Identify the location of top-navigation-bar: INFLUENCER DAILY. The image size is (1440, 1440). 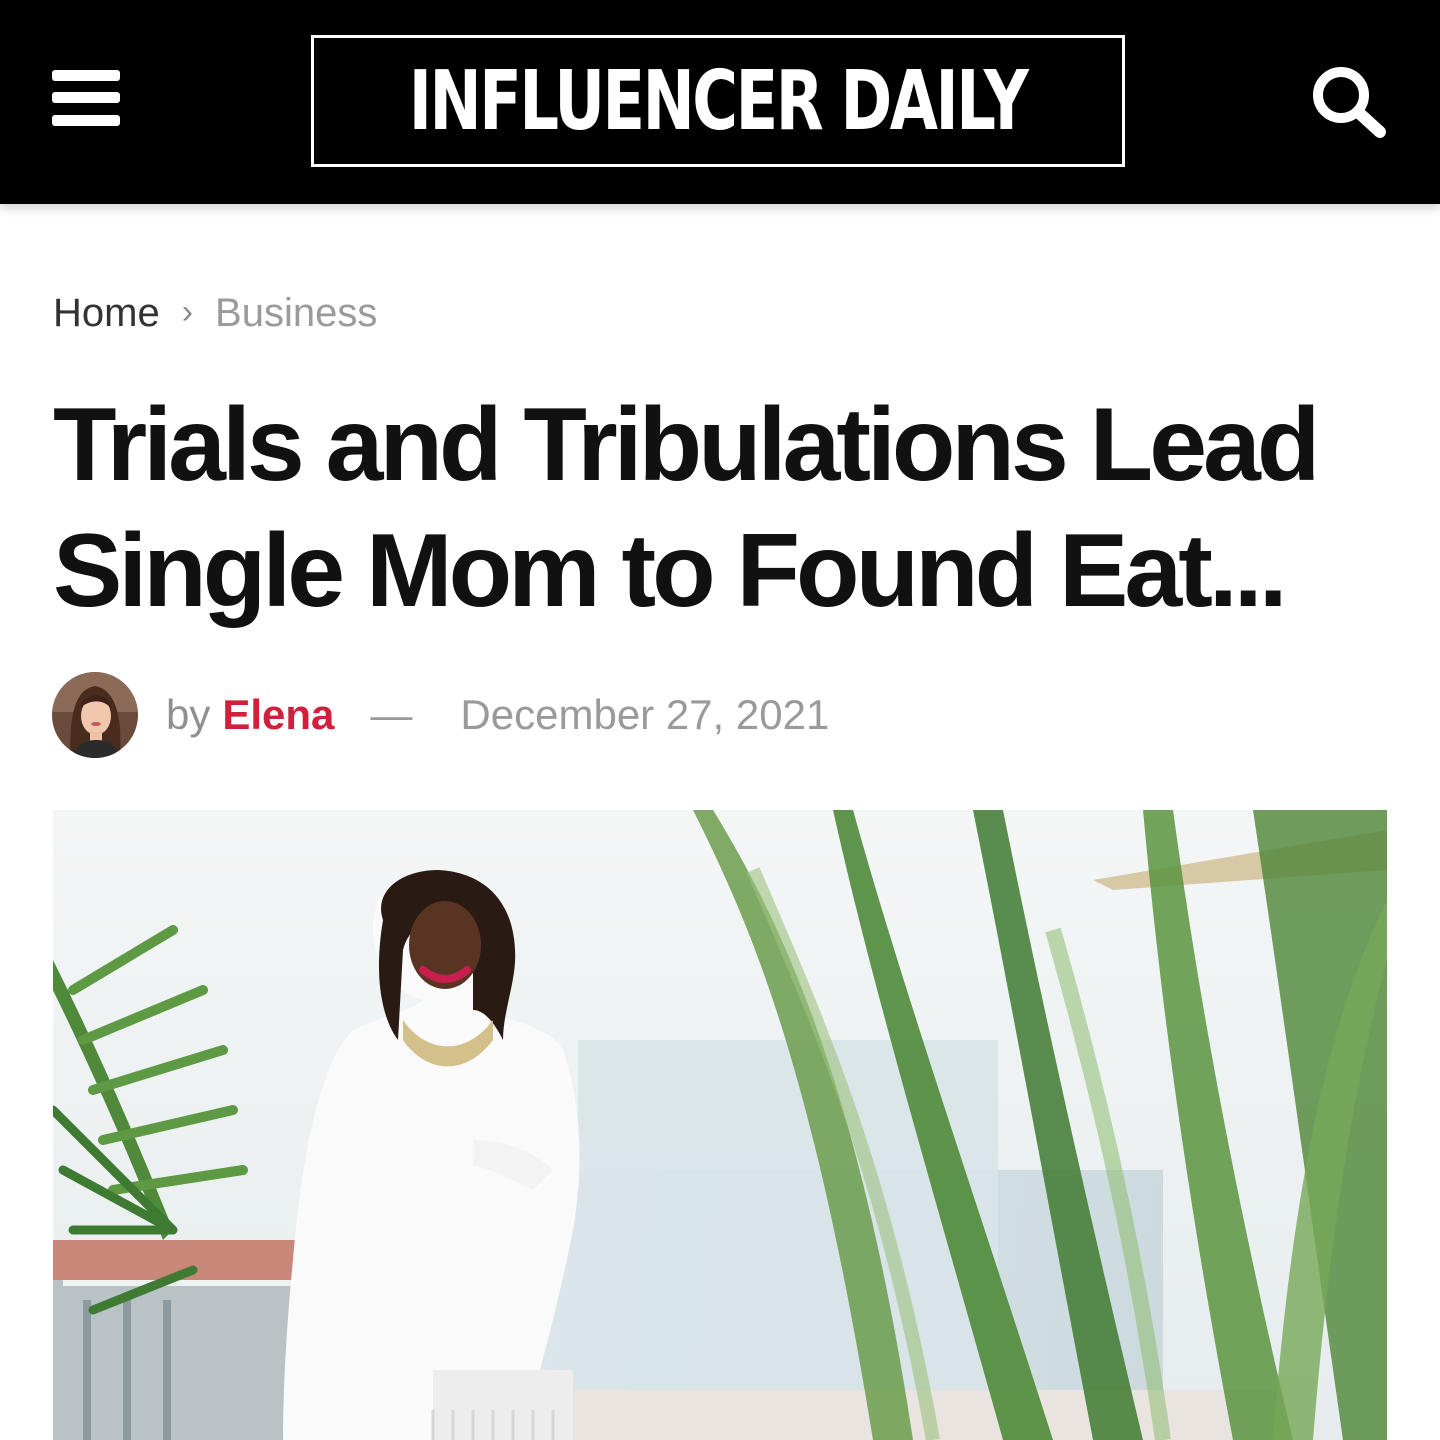
(720, 102).